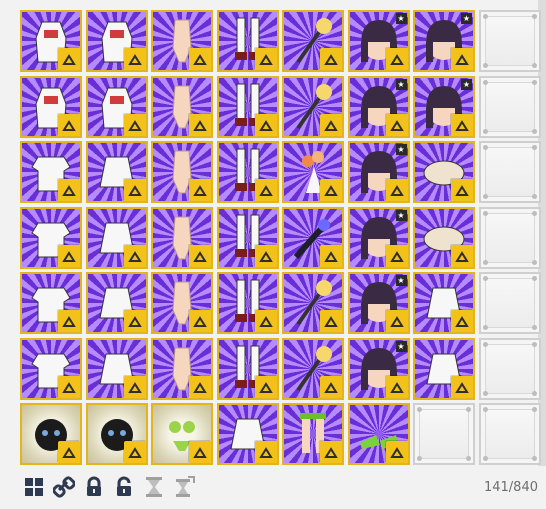 Image resolution: width=546 pixels, height=509 pixels. Describe the element at coordinates (184, 487) in the screenshot. I see `hourglass-arrow-icon` at that location.